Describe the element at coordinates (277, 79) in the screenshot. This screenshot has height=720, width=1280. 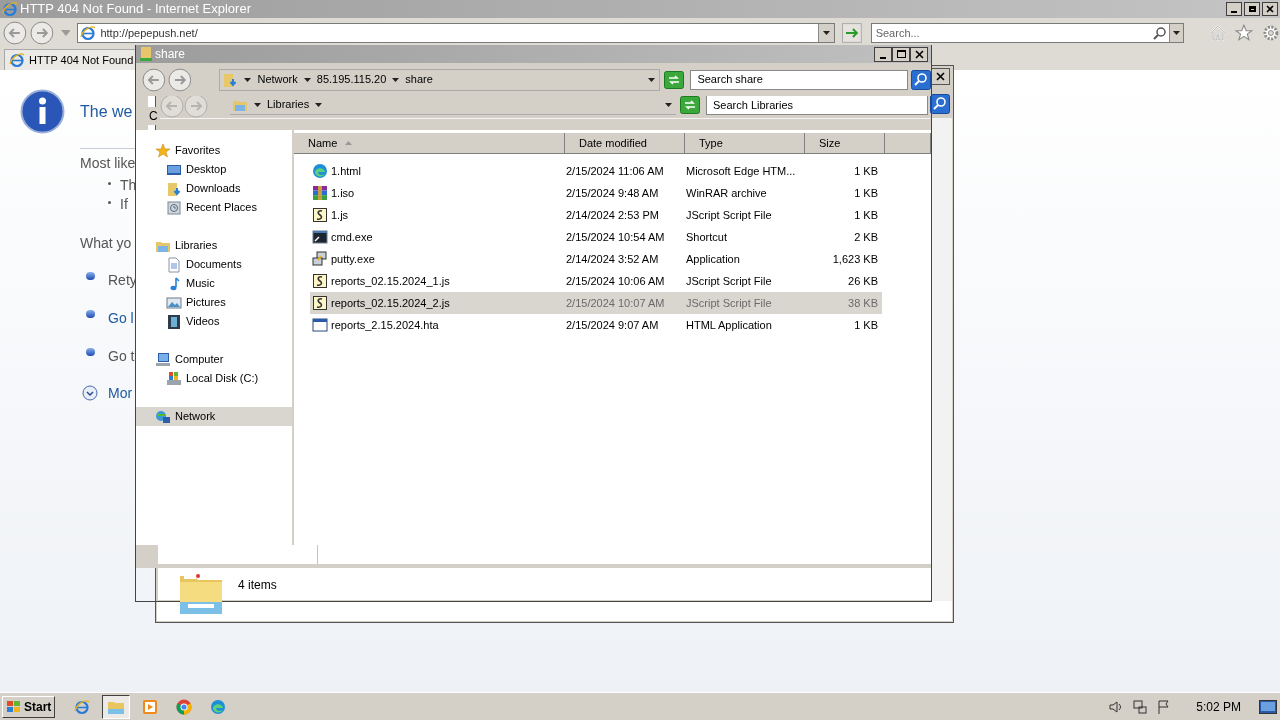
I see `breadcrumb-item: Network` at that location.